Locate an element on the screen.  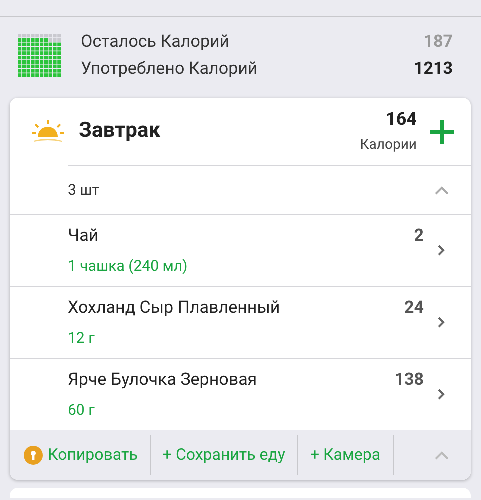
sunrise-icon is located at coordinates (48, 132).